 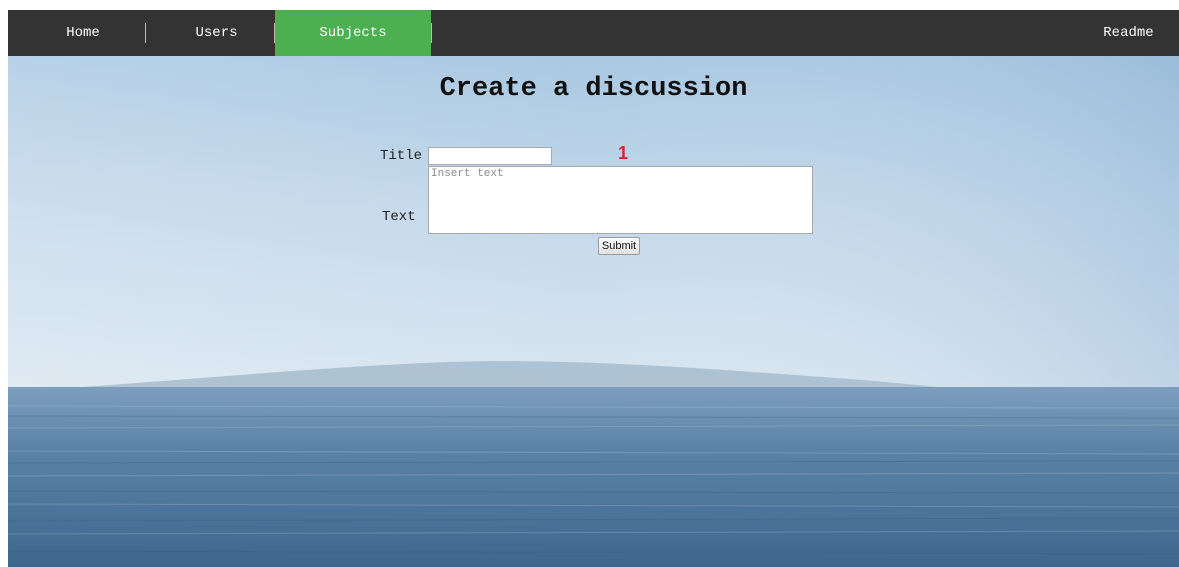 What do you see at coordinates (83, 33) in the screenshot?
I see `nav-home: Home` at bounding box center [83, 33].